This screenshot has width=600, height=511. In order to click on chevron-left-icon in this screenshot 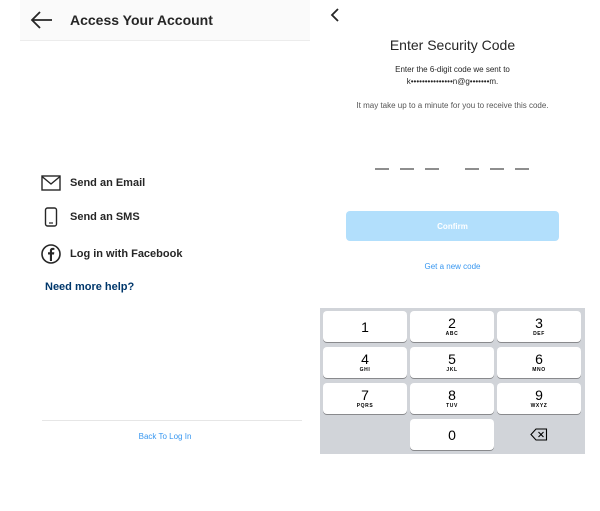, I will do `click(335, 15)`.